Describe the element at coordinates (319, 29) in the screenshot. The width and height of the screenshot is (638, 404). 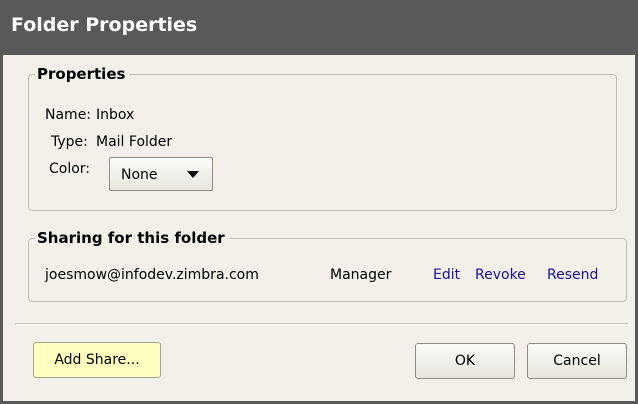
I see `dialog-titlebar: Folder Properties` at that location.